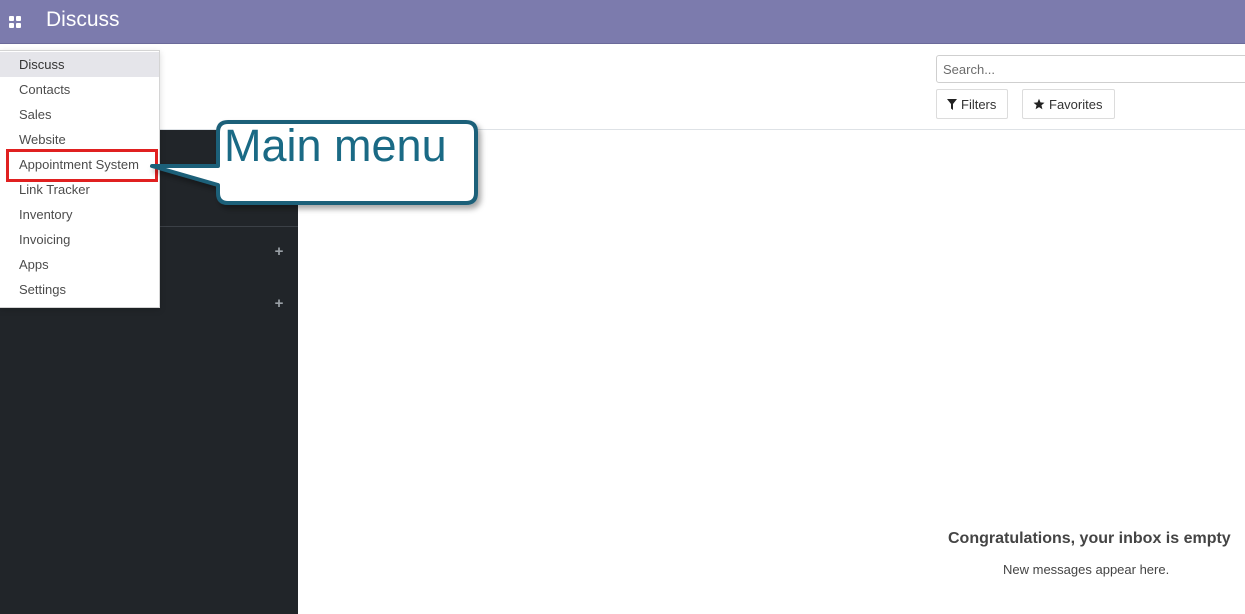  I want to click on grid-apps-icon, so click(15, 21).